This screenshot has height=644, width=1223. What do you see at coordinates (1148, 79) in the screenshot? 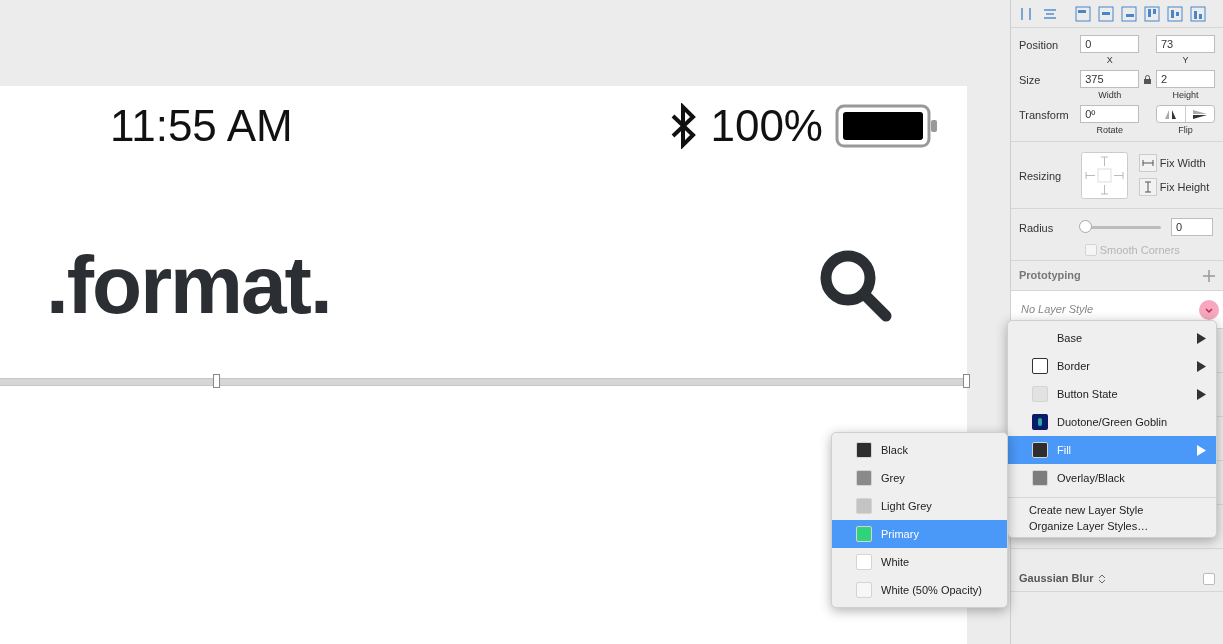
I see `lock-icon` at bounding box center [1148, 79].